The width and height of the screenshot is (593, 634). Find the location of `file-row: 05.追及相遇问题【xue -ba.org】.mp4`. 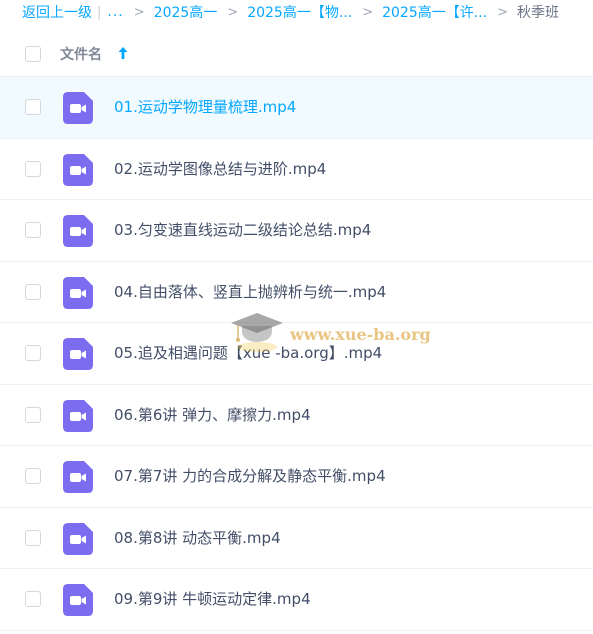

file-row: 05.追及相遇问题【xue -ba.org】.mp4 is located at coordinates (296, 354).